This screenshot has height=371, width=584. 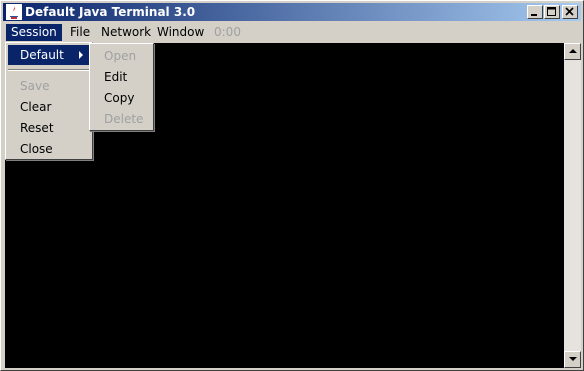 I want to click on scroll-down-button, so click(x=572, y=359).